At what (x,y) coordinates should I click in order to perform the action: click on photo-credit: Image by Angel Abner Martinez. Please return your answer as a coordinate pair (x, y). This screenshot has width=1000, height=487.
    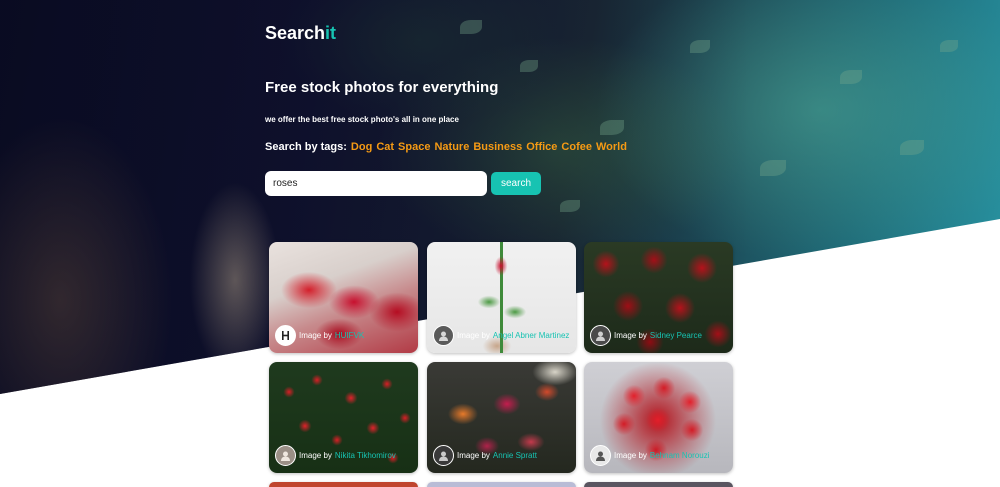
    Looking at the image, I should click on (501, 335).